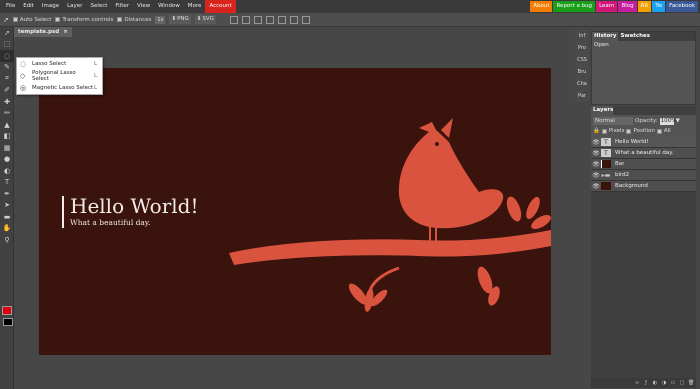 Image resolution: width=700 pixels, height=389 pixels. I want to click on align-bottom-icon, so click(293, 19).